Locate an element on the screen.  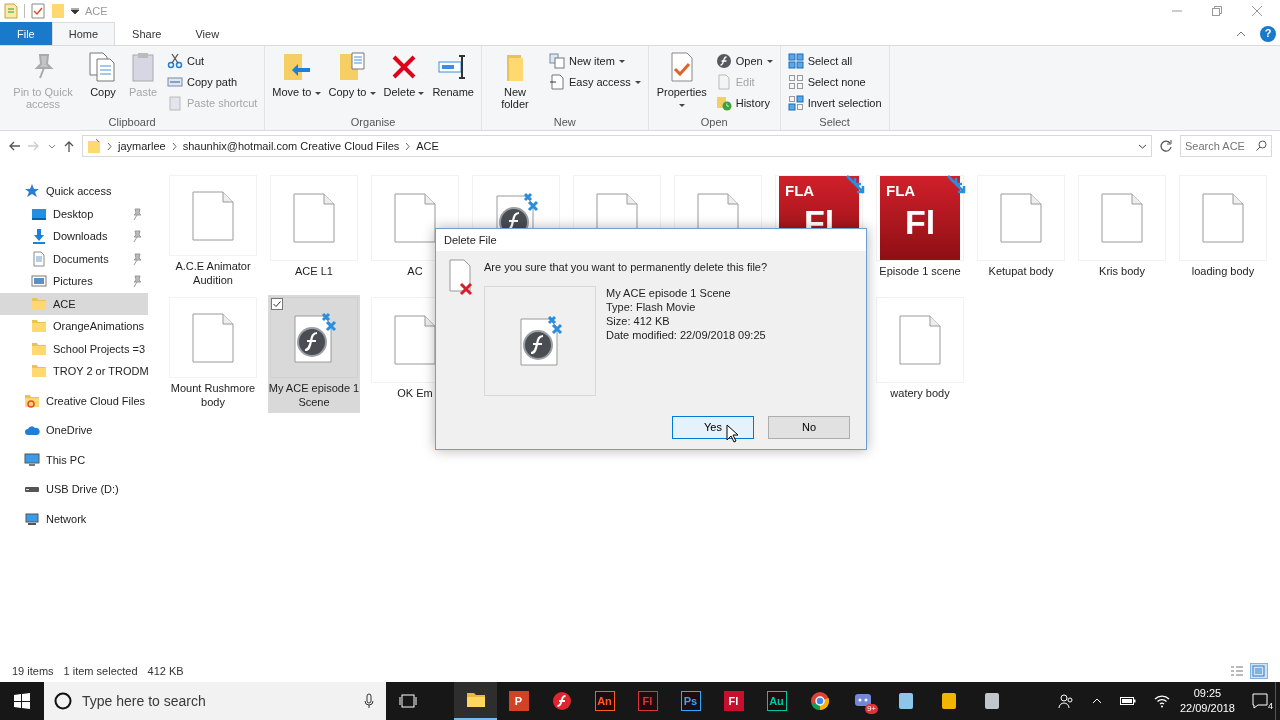
window-title: ACE is located at coordinates (96, 11).